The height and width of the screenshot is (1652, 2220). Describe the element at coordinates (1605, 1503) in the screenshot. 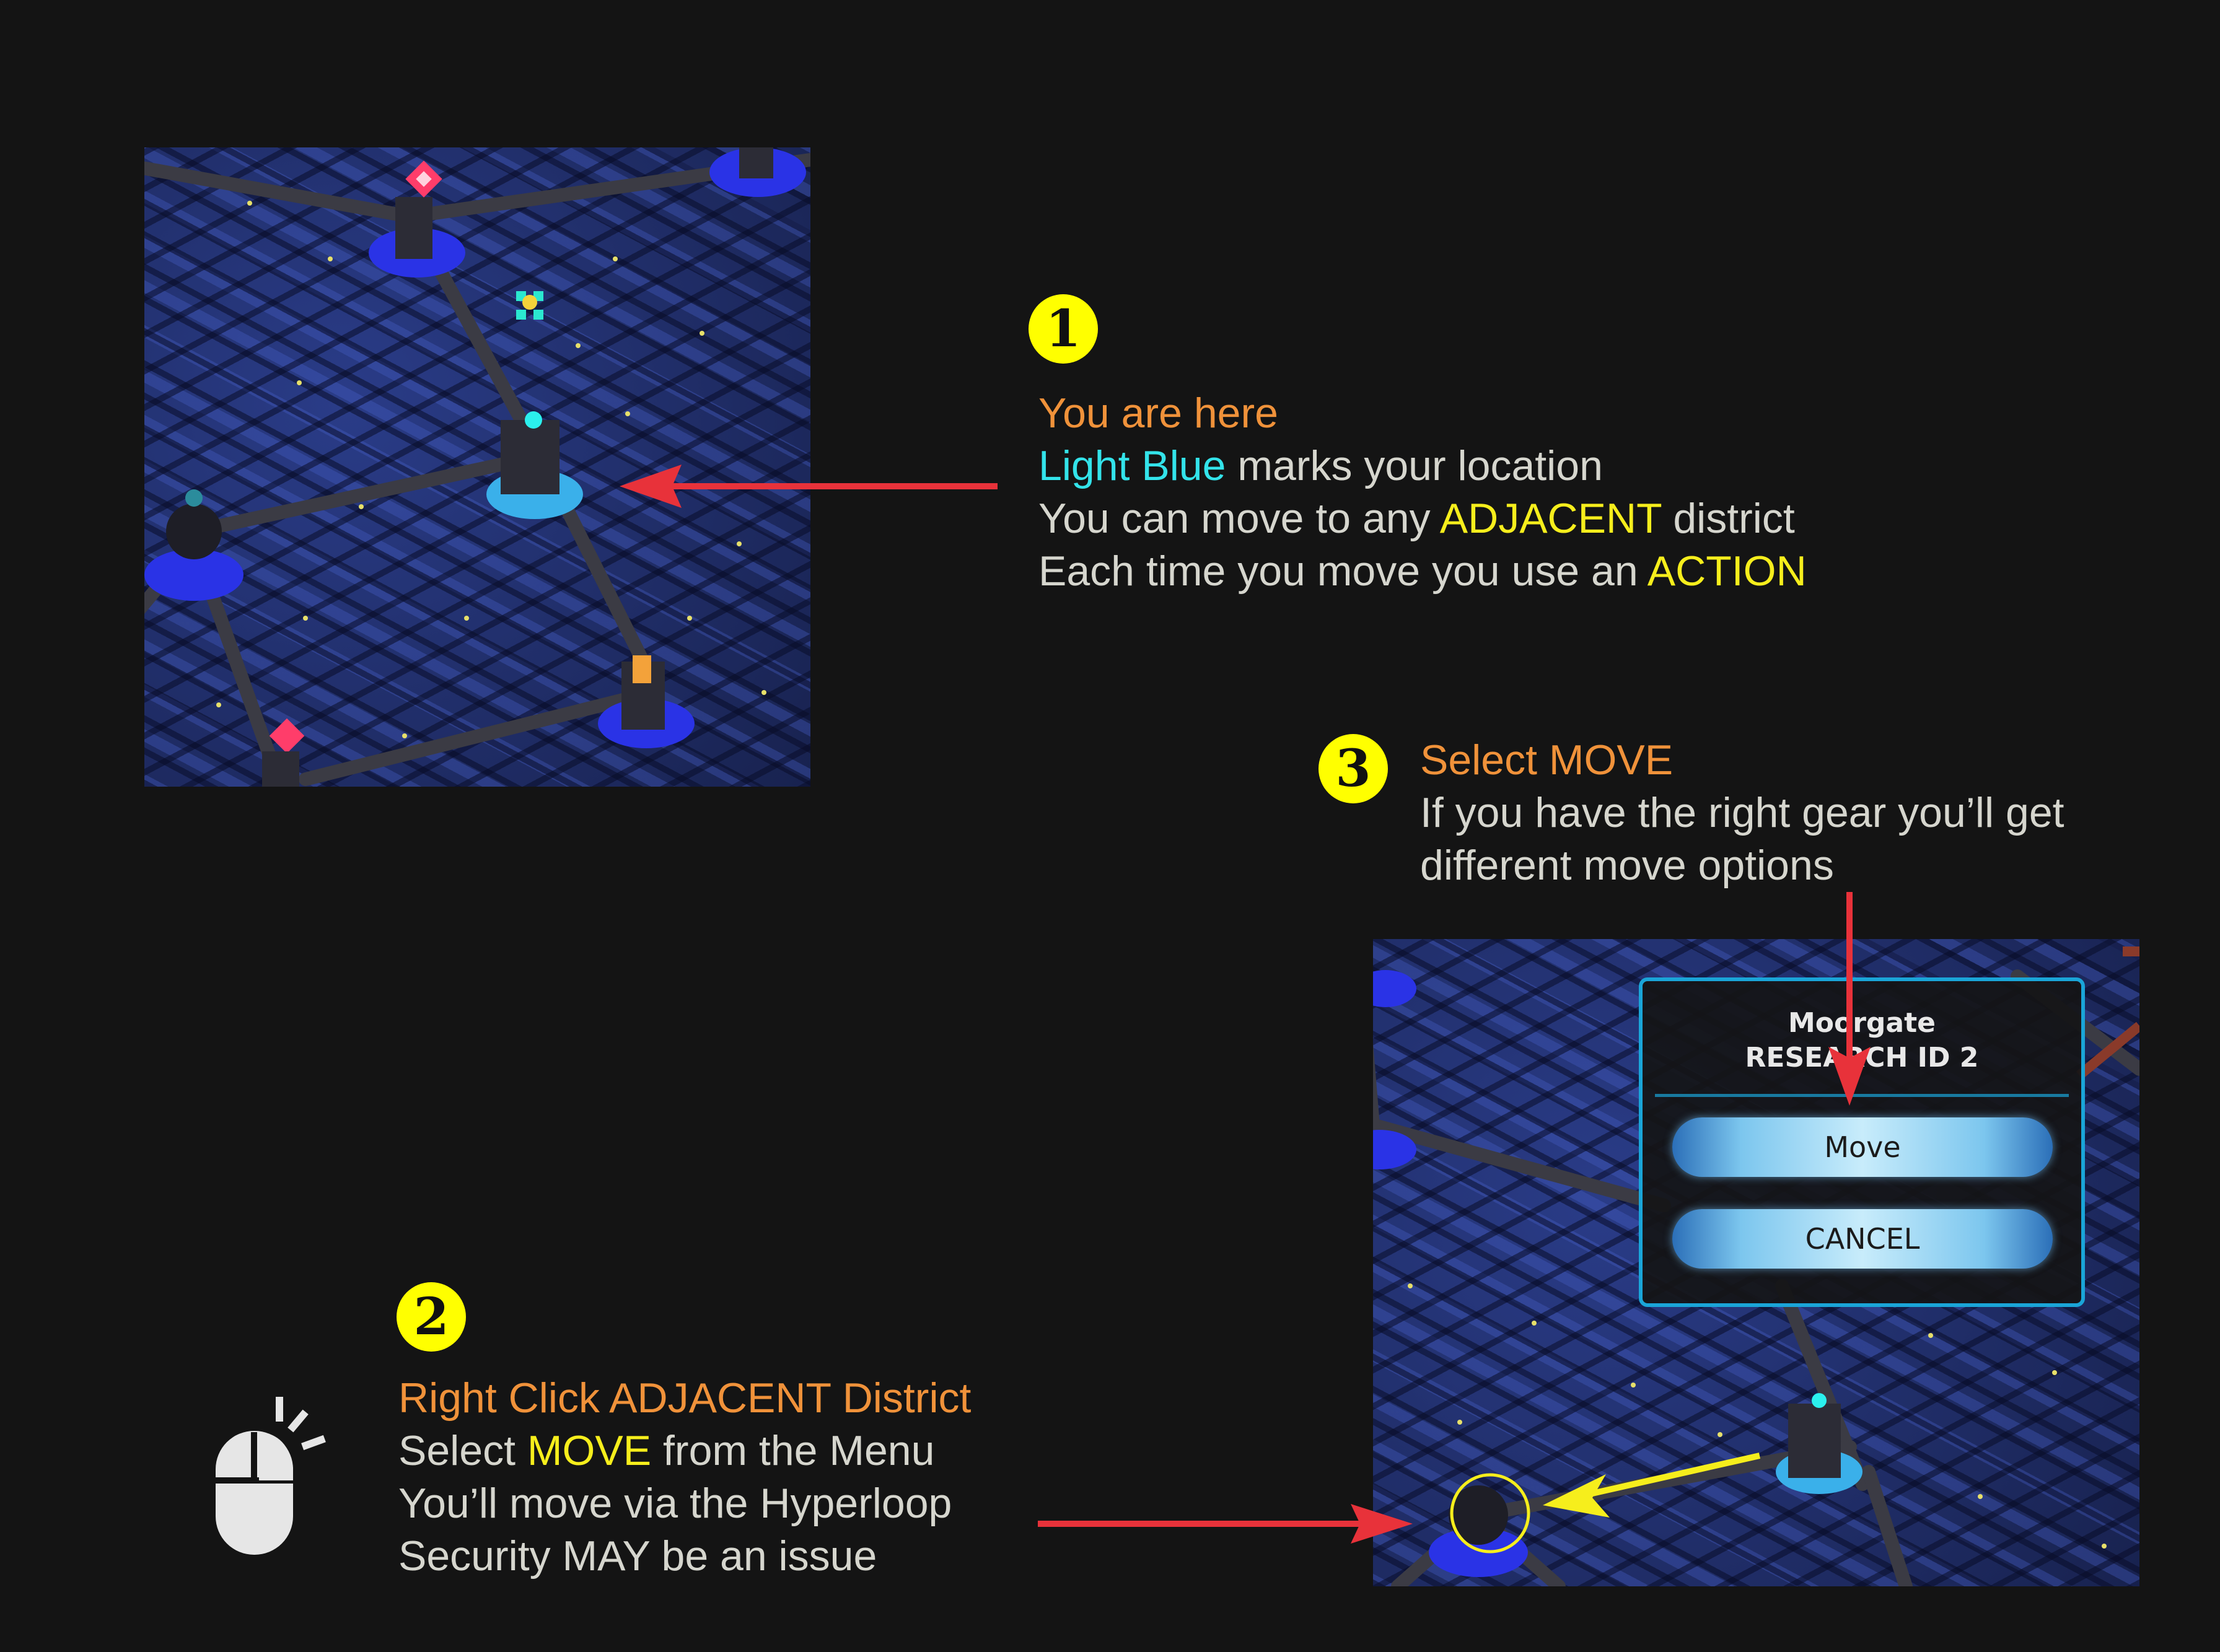

I see `adjacent-target-indicator` at that location.